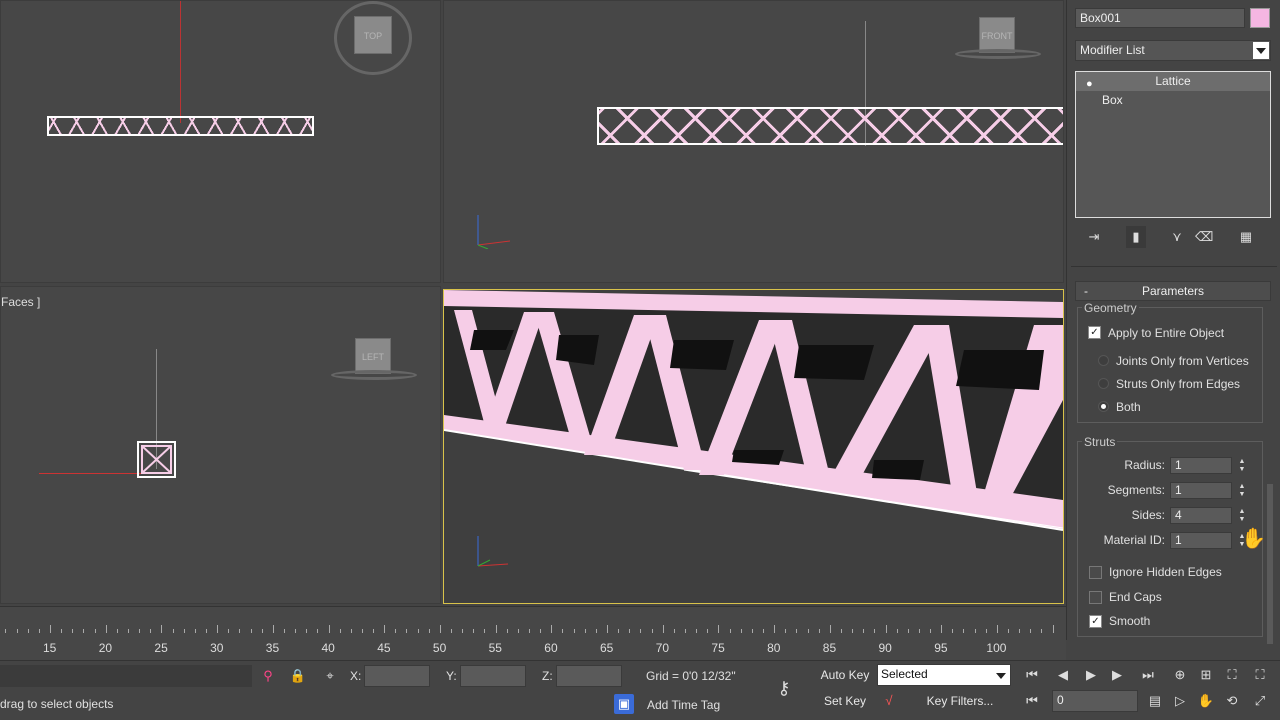 The image size is (1280, 720). I want to click on apply-entire-checkbox: ✓, so click(1094, 332).